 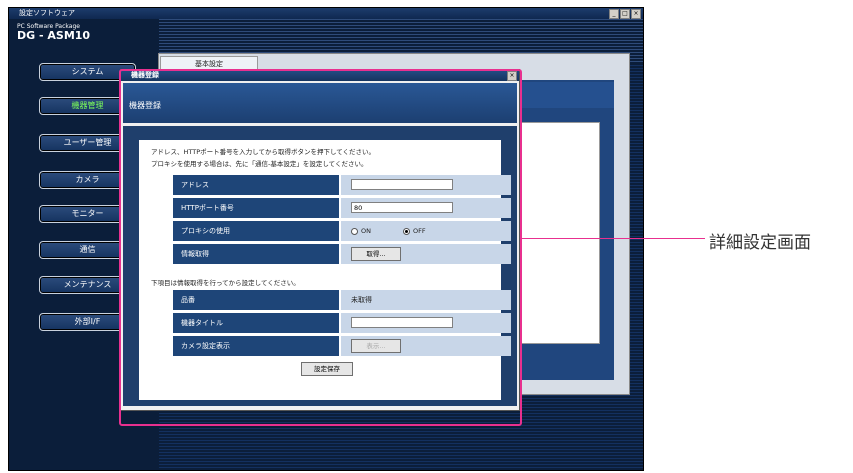 I want to click on callout-label: 詳細設定画面, so click(x=760, y=243).